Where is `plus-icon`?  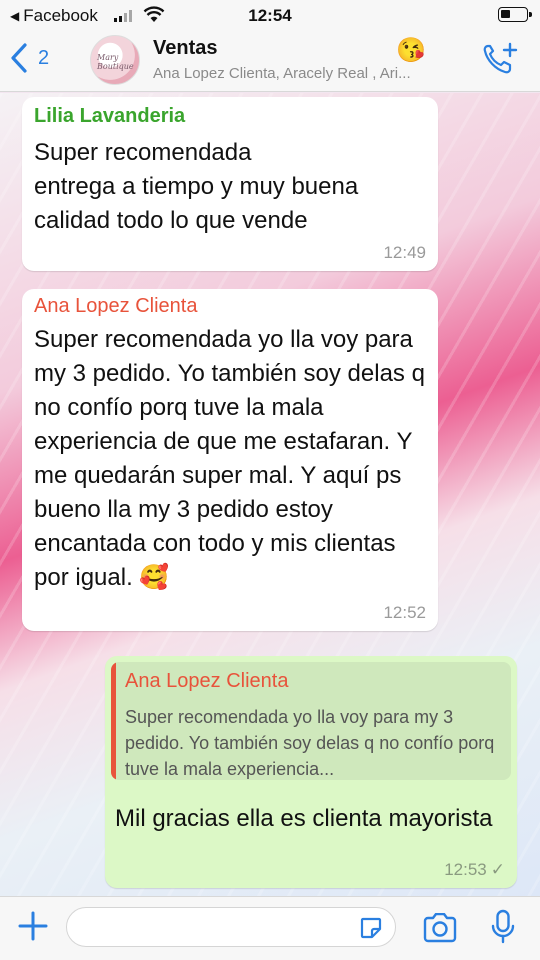 plus-icon is located at coordinates (33, 926).